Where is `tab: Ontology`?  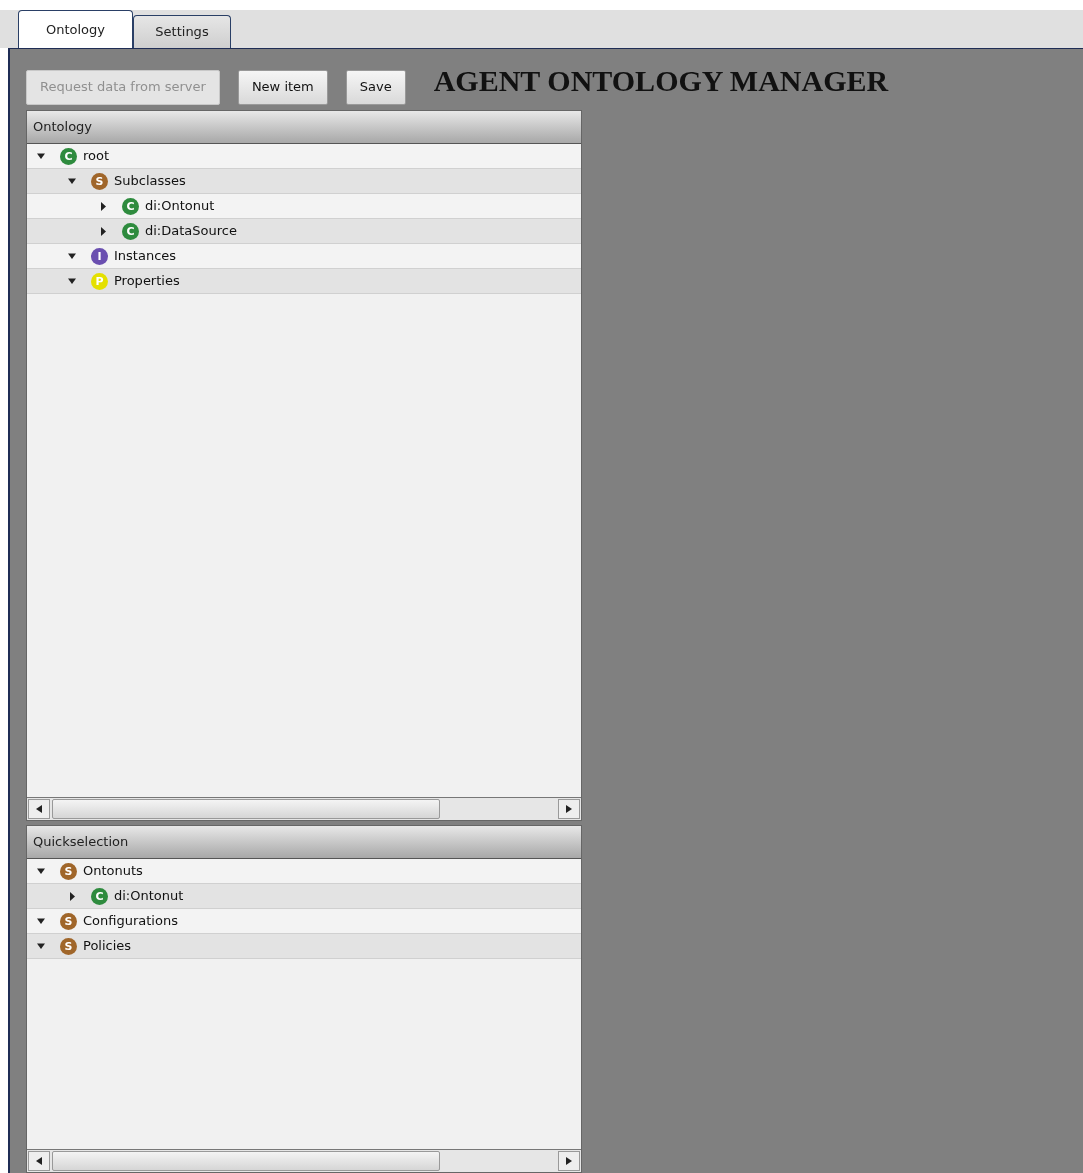
tab: Ontology is located at coordinates (75, 29).